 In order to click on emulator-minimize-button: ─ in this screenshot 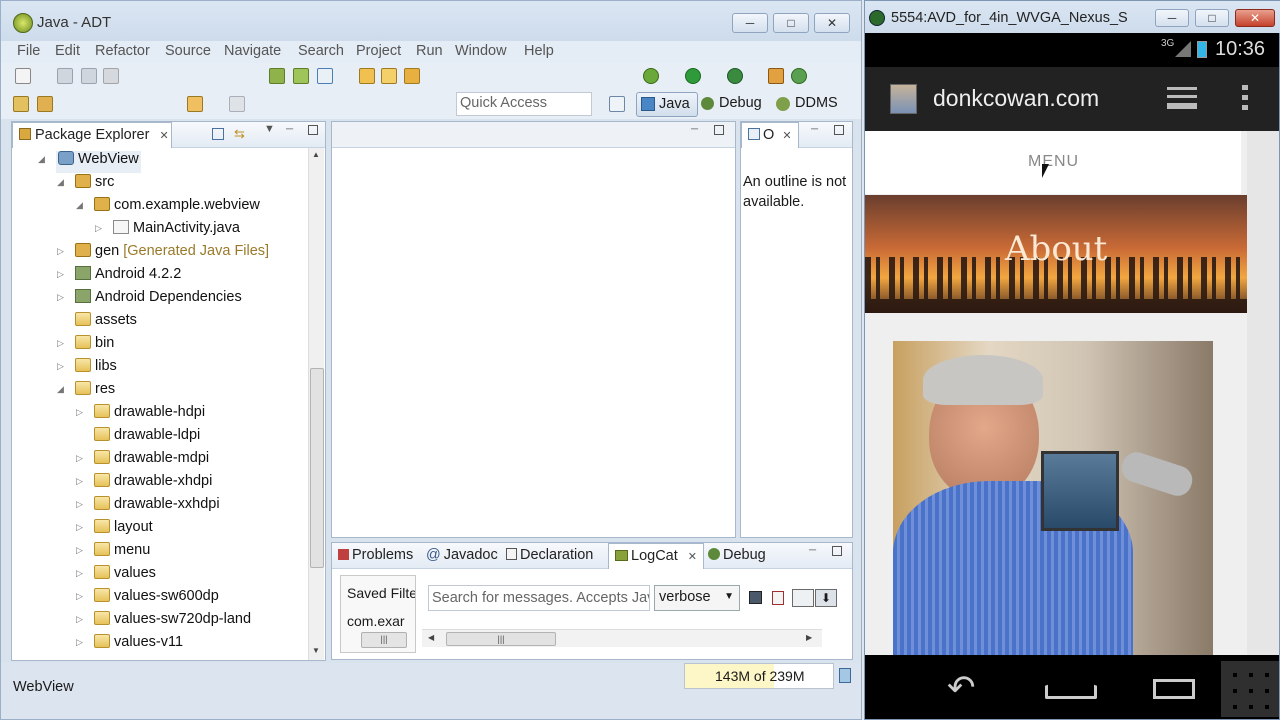, I will do `click(1172, 18)`.